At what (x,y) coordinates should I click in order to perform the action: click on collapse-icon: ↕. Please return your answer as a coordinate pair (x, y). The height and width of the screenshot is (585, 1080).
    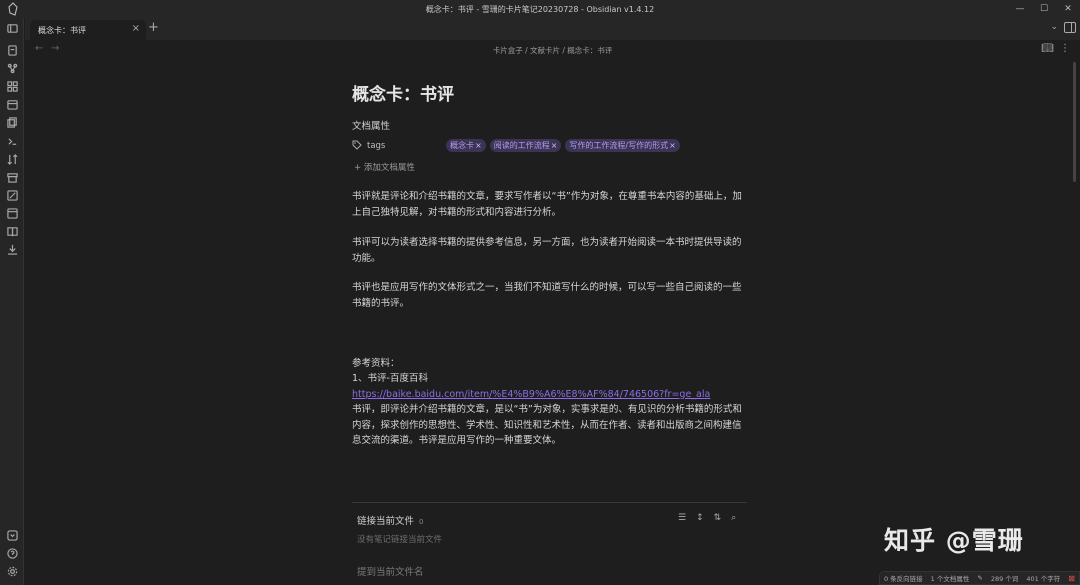
    Looking at the image, I should click on (700, 518).